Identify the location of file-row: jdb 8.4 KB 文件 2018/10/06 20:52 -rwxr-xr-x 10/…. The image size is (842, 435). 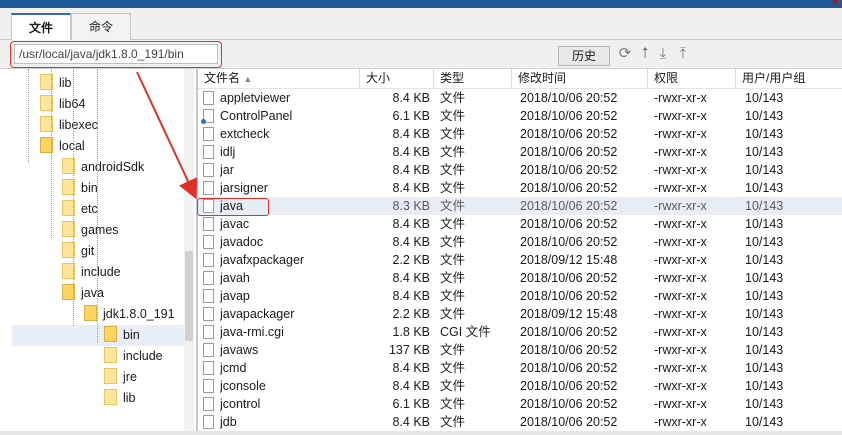
(520, 422).